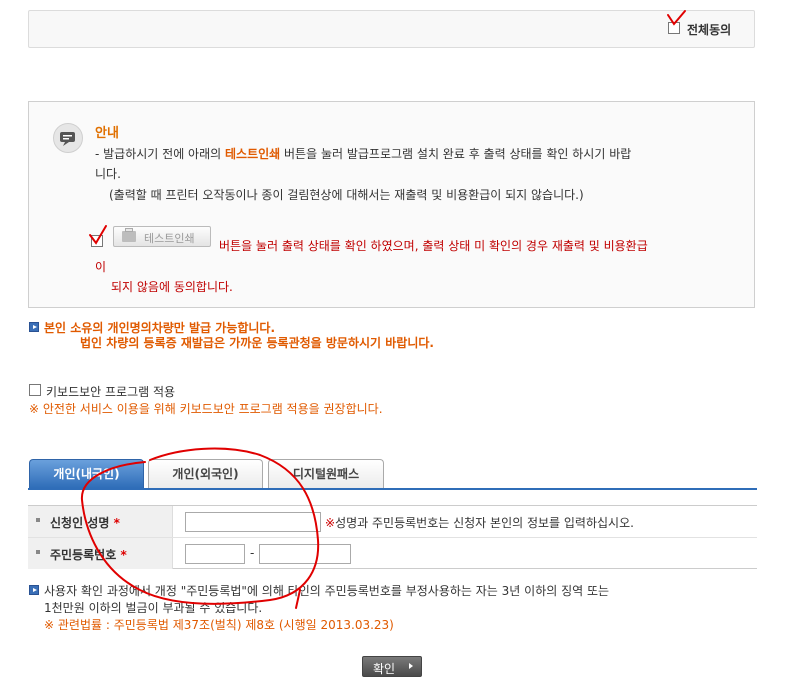  Describe the element at coordinates (83, 555) in the screenshot. I see `rrn-label: 주민등록번호` at that location.